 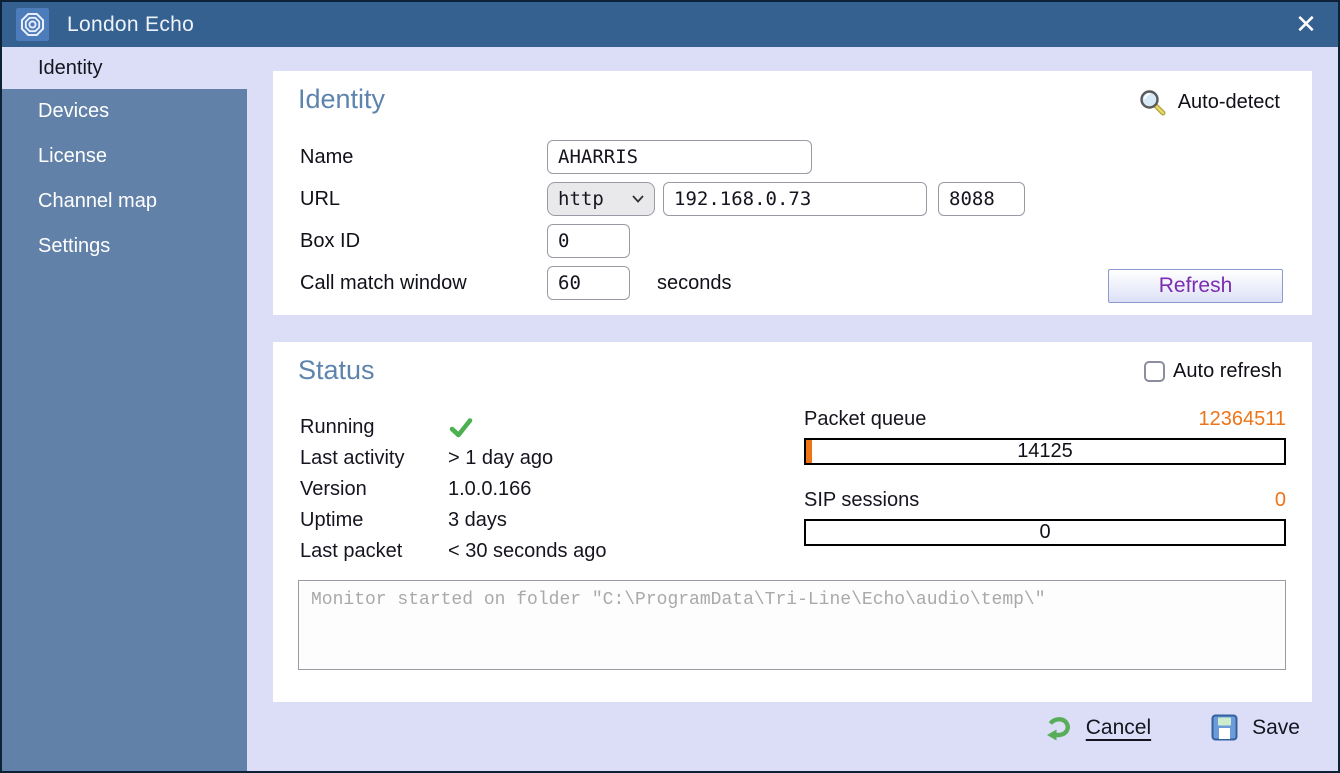 What do you see at coordinates (1045, 419) in the screenshot?
I see `packet-queue-header: Packet queue 12364511` at bounding box center [1045, 419].